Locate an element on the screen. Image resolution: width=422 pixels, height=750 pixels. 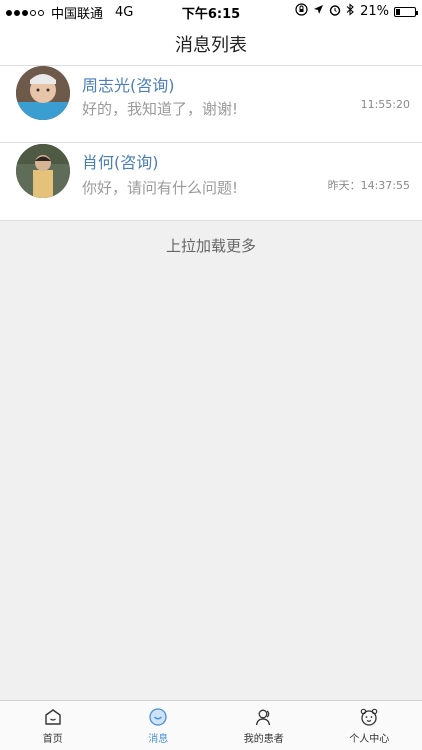
home-icon is located at coordinates (53, 716).